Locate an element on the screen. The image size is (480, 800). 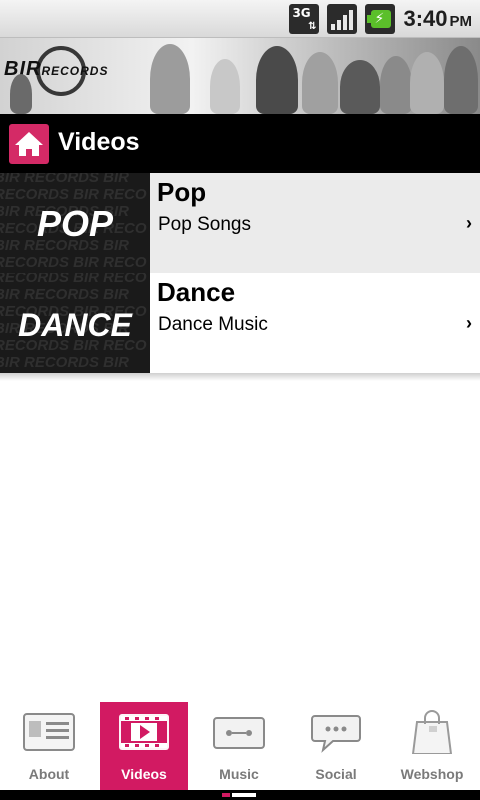
signal-strength-icon is located at coordinates (342, 19).